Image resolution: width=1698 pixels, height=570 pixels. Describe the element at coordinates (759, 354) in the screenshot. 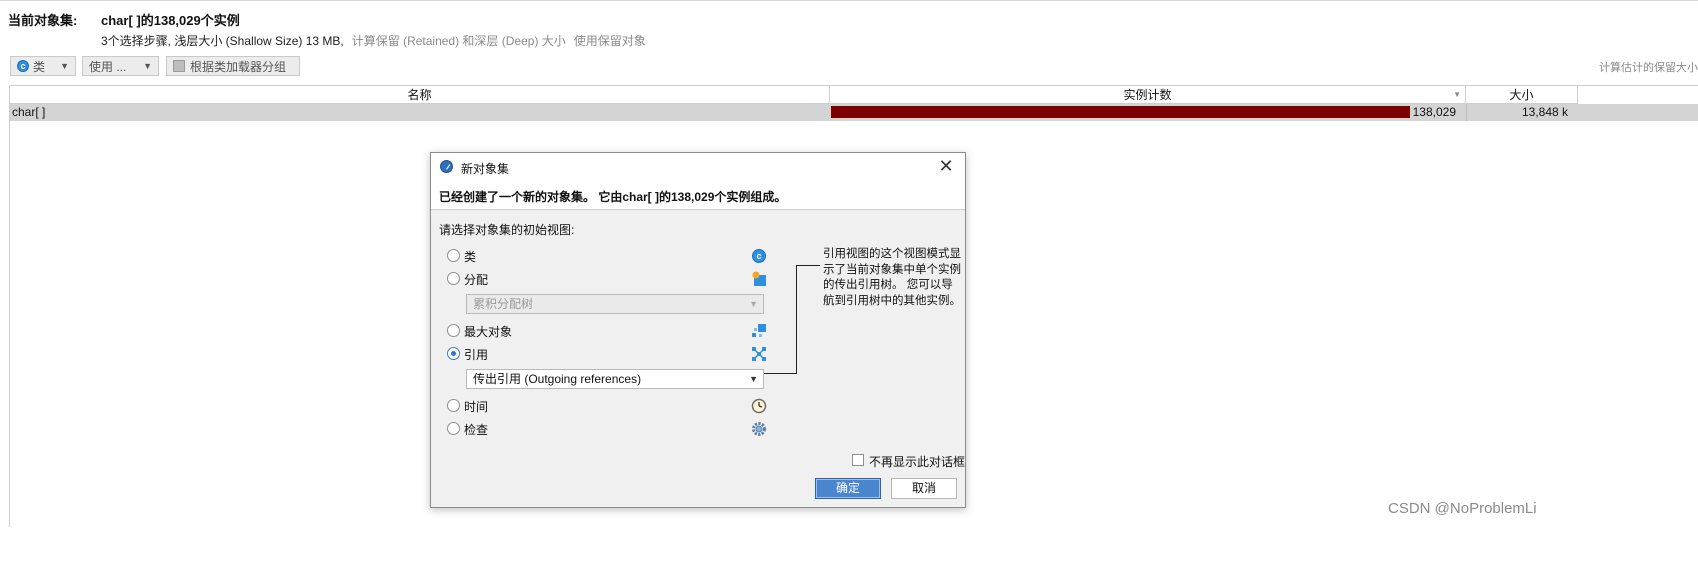

I see `references-icon` at that location.